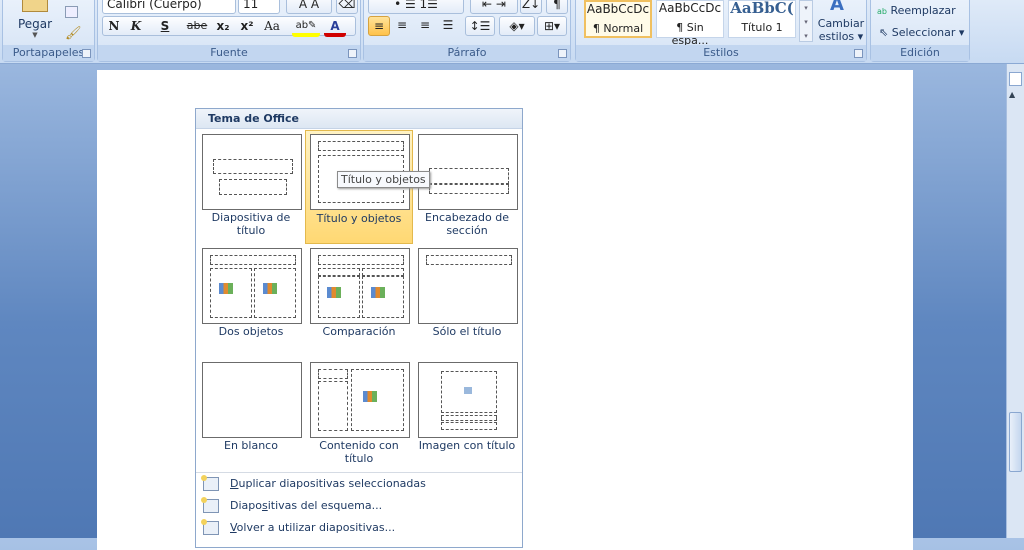 This screenshot has height=550, width=1024. Describe the element at coordinates (494, 7) in the screenshot. I see `indent-buttons: ⇤ ⇥` at that location.